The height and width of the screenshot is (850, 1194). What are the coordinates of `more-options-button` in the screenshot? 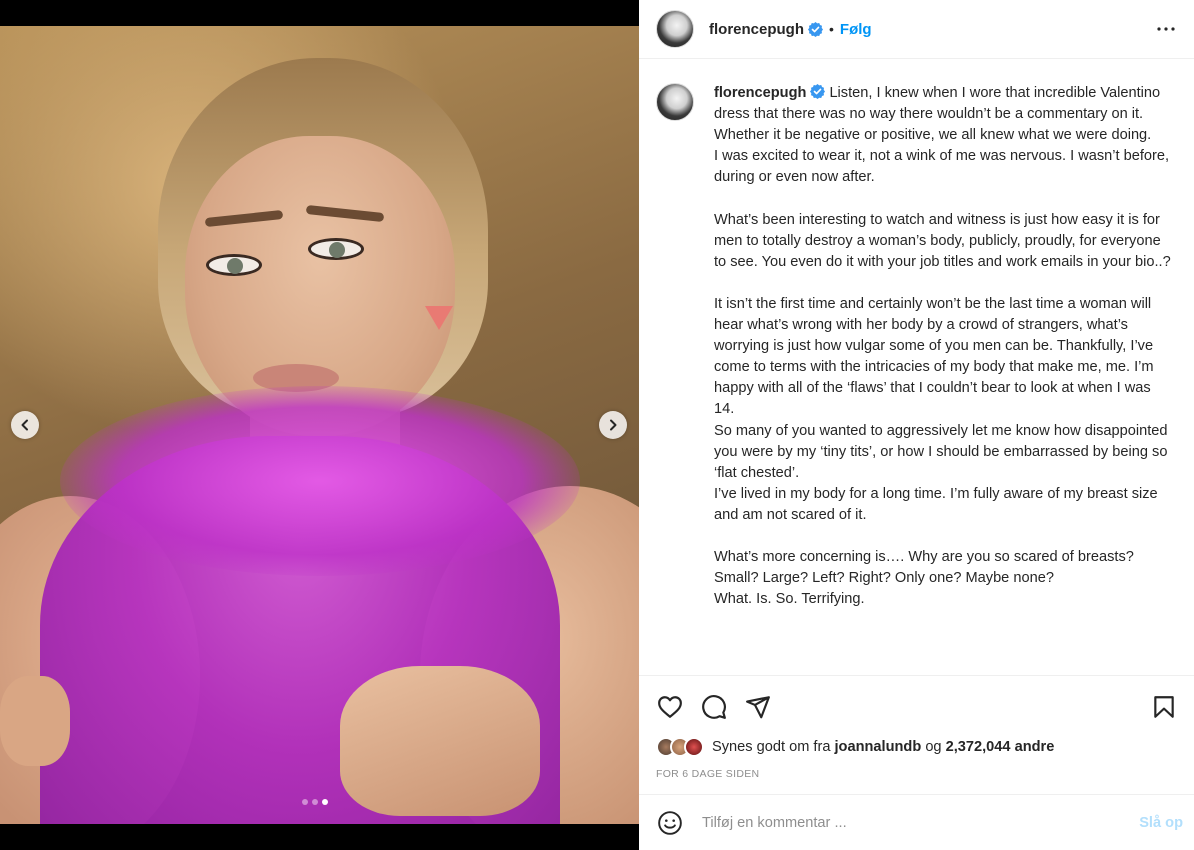 It's located at (1166, 29).